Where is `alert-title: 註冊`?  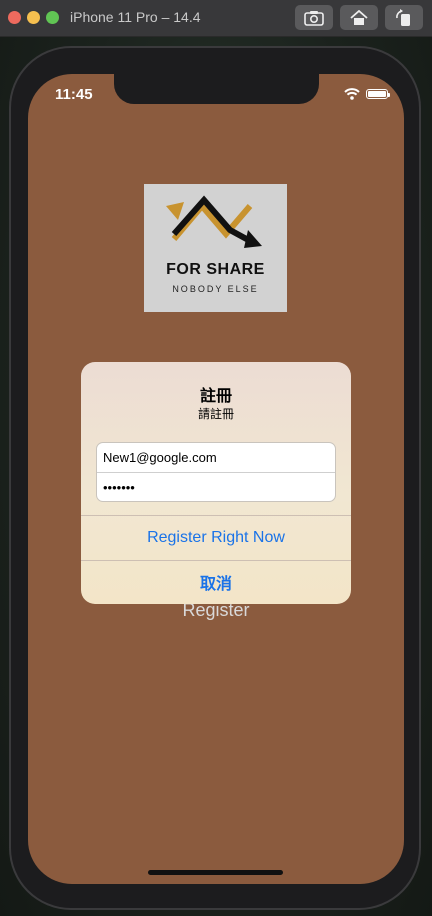
alert-title: 註冊 is located at coordinates (215, 396).